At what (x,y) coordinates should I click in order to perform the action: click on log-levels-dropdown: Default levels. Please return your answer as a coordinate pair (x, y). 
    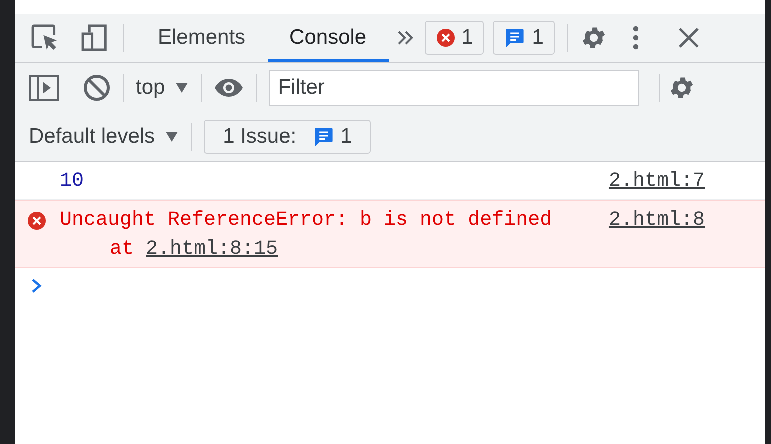
    Looking at the image, I should click on (104, 136).